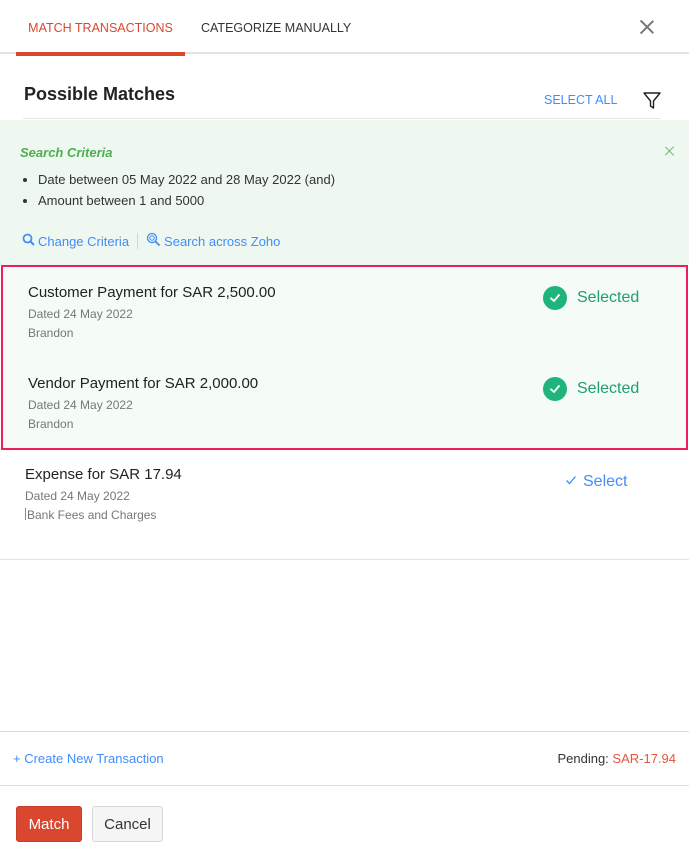 The width and height of the screenshot is (689, 862). Describe the element at coordinates (605, 481) in the screenshot. I see `select-label: Select` at that location.